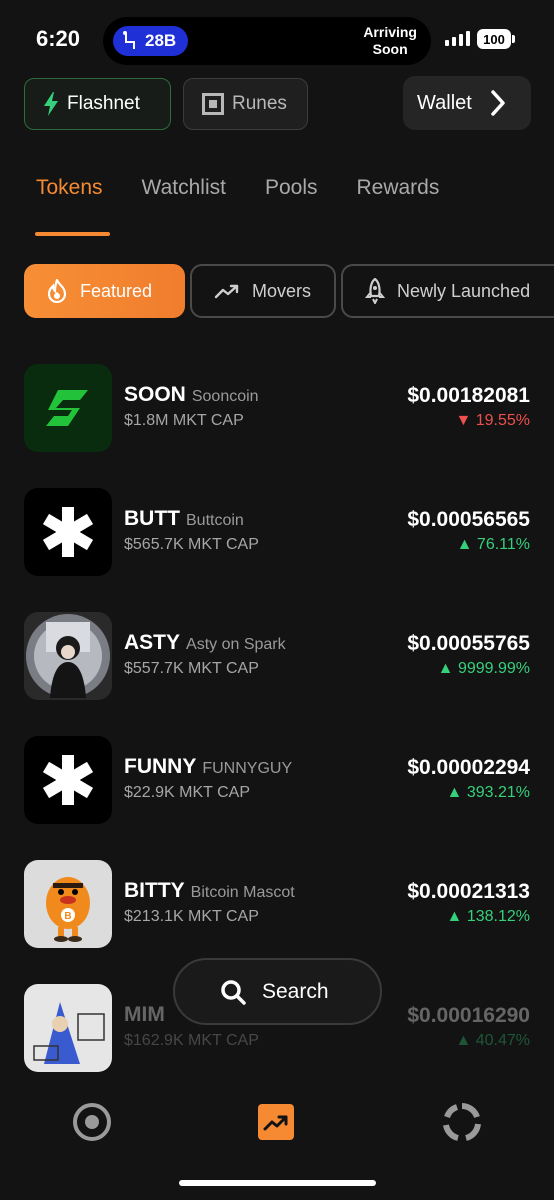  I want to click on token-symbol: FUNNY FUNNYGUY, so click(208, 766).